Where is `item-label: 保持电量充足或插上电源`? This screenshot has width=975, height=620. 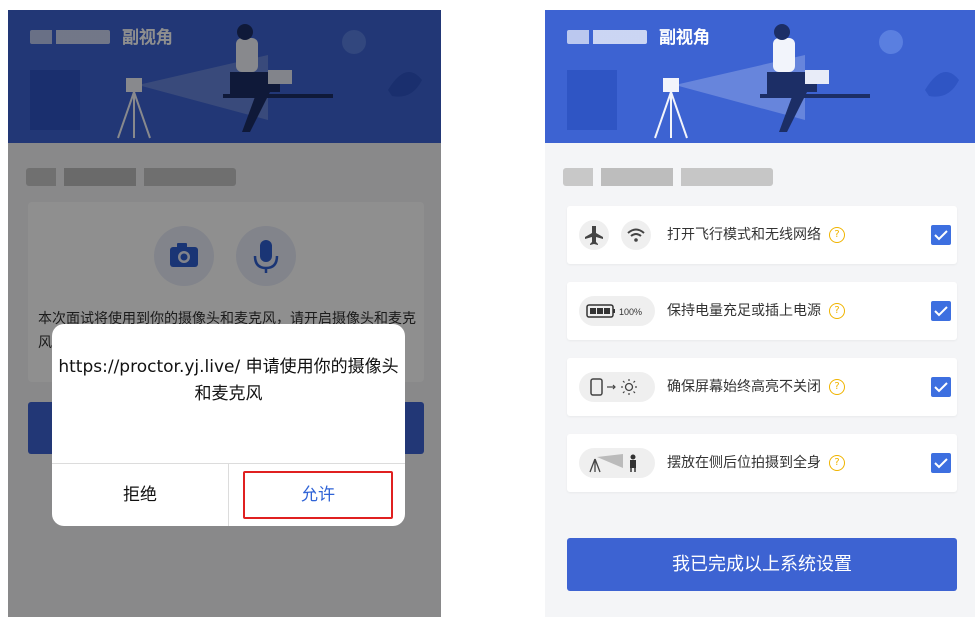 item-label: 保持电量充足或插上电源 is located at coordinates (744, 311).